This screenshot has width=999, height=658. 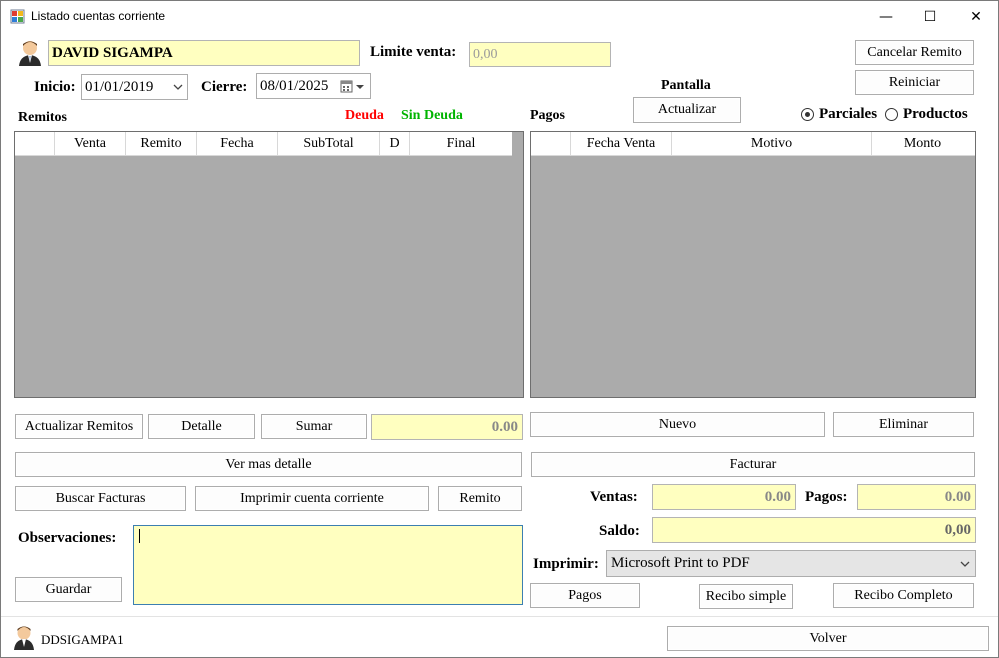 What do you see at coordinates (547, 115) in the screenshot?
I see `pagos-title: Pagos` at bounding box center [547, 115].